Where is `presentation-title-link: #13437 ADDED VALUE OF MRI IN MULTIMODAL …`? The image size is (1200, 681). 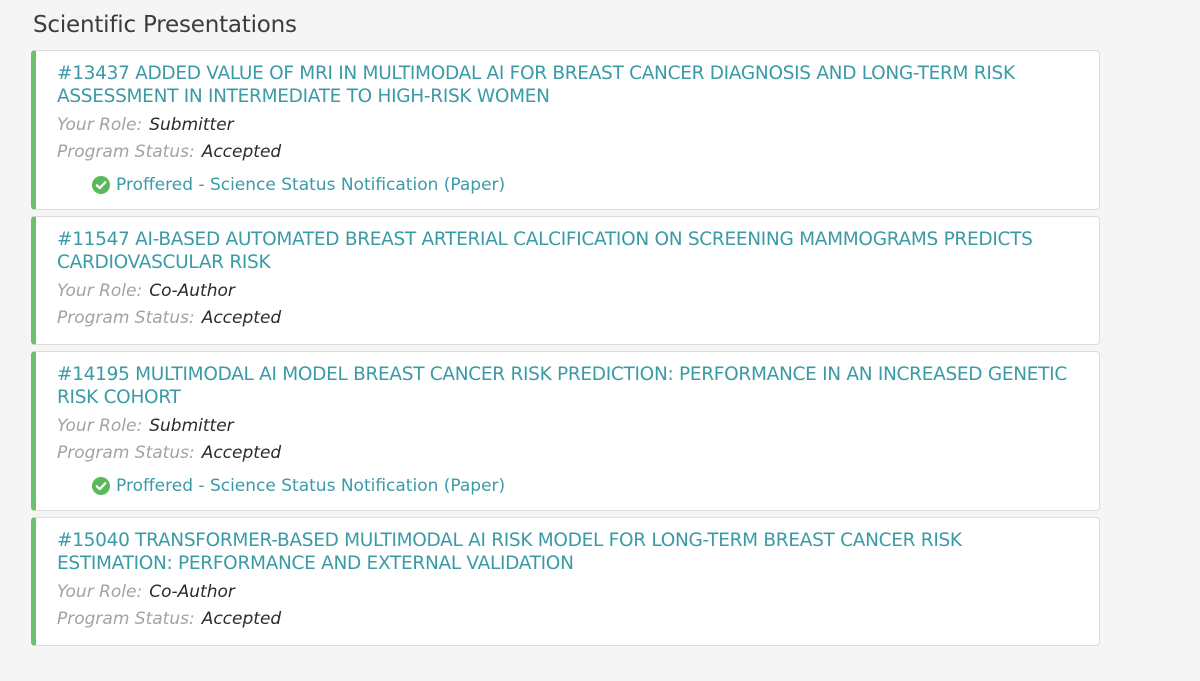 presentation-title-link: #13437 ADDED VALUE OF MRI IN MULTIMODAL … is located at coordinates (568, 85).